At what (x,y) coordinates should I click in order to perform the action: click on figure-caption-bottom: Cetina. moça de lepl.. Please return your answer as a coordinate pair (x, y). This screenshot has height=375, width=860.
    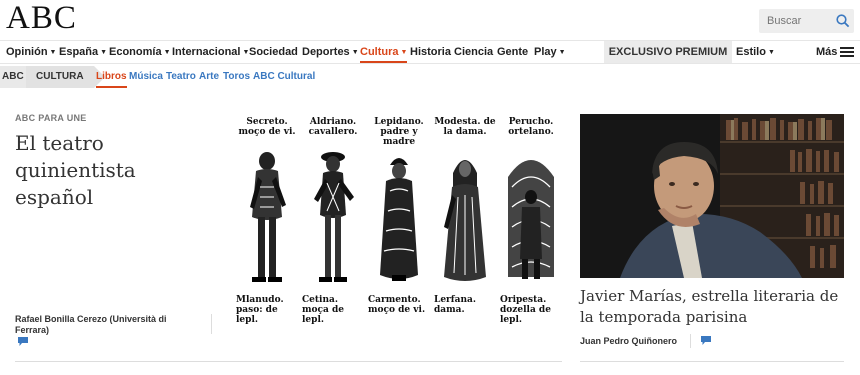
    Looking at the image, I should click on (323, 310).